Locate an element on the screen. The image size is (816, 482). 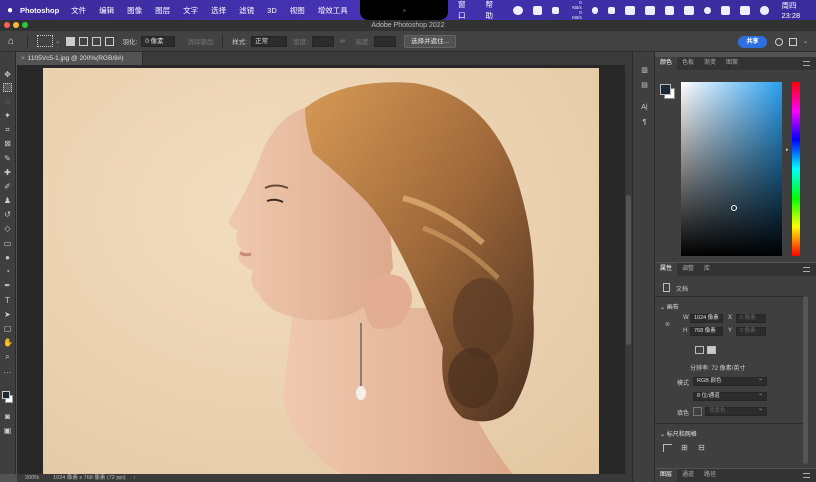
rectangle-tool-icon: ▢ is located at coordinates (7, 328).